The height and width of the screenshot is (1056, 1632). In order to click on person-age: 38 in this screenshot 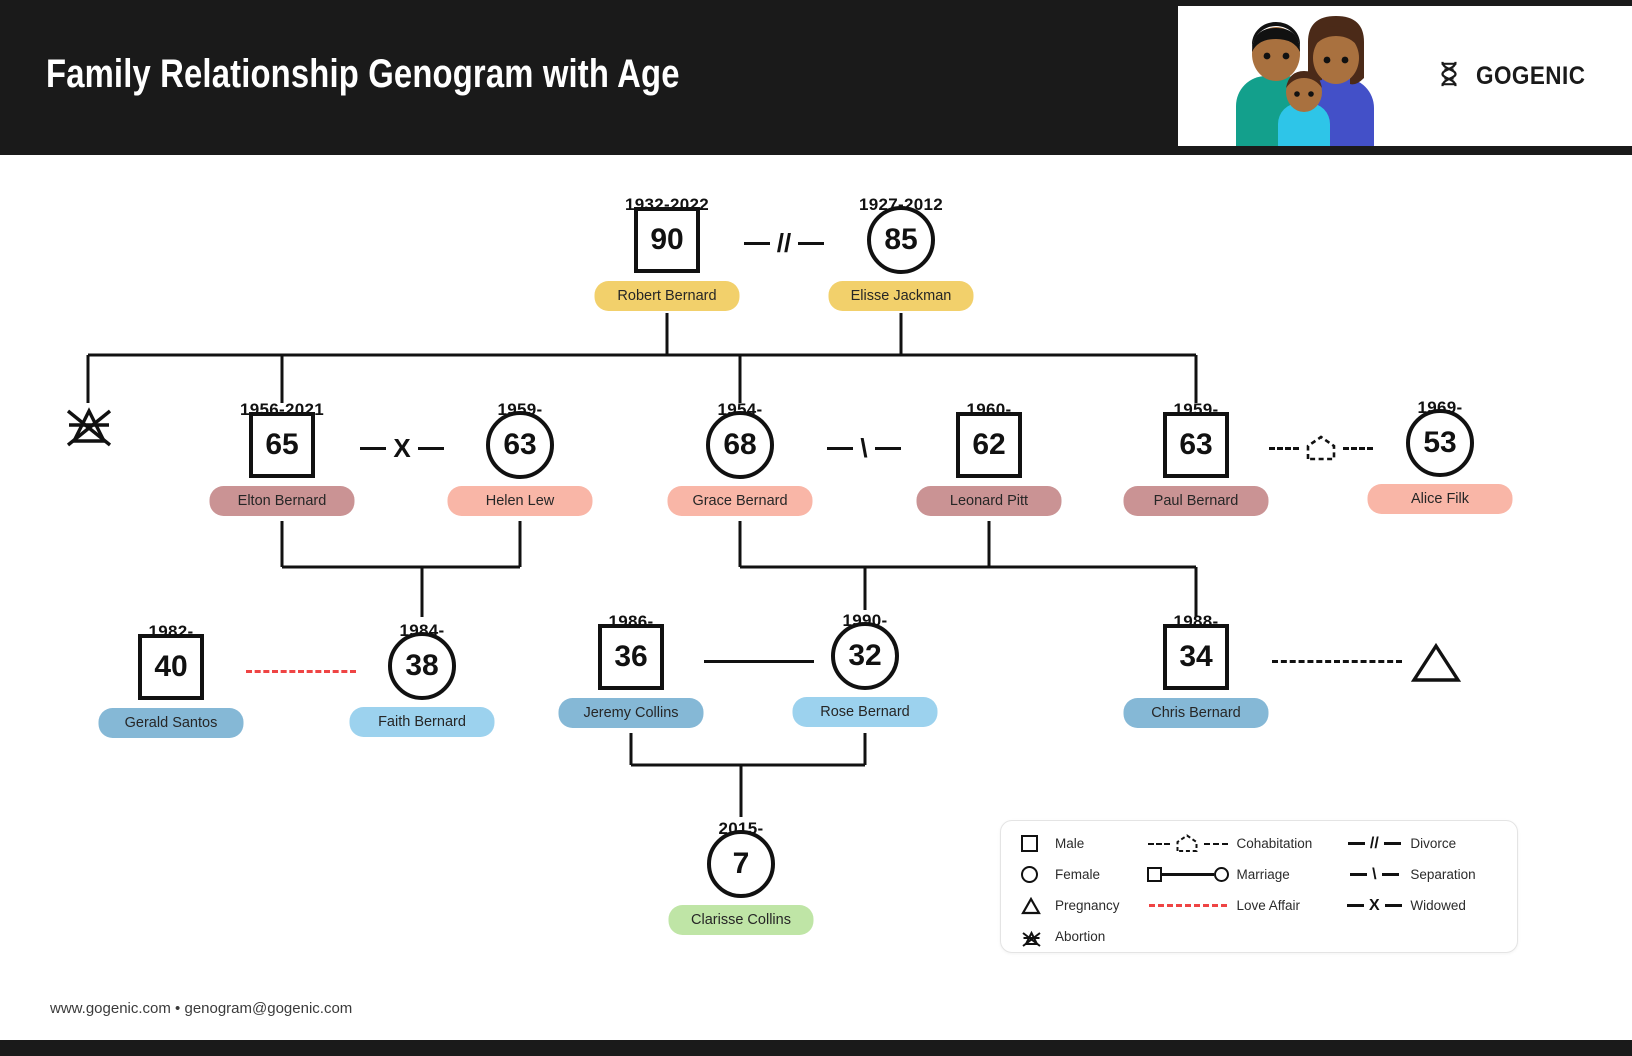, I will do `click(422, 665)`.